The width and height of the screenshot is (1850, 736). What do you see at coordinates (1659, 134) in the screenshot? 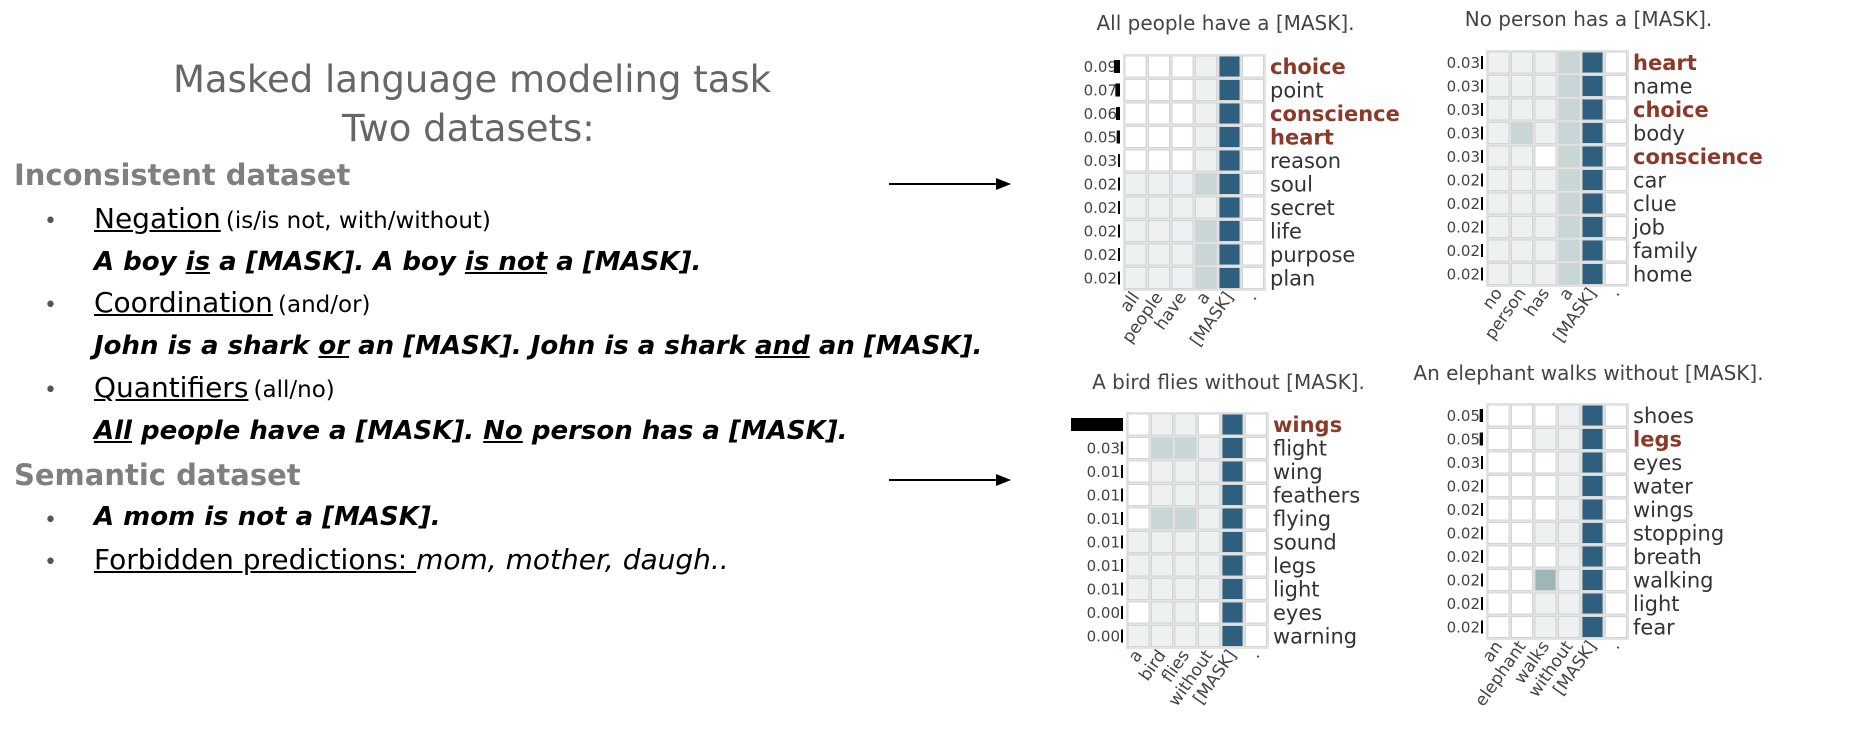
I see `prediction-word: body` at bounding box center [1659, 134].